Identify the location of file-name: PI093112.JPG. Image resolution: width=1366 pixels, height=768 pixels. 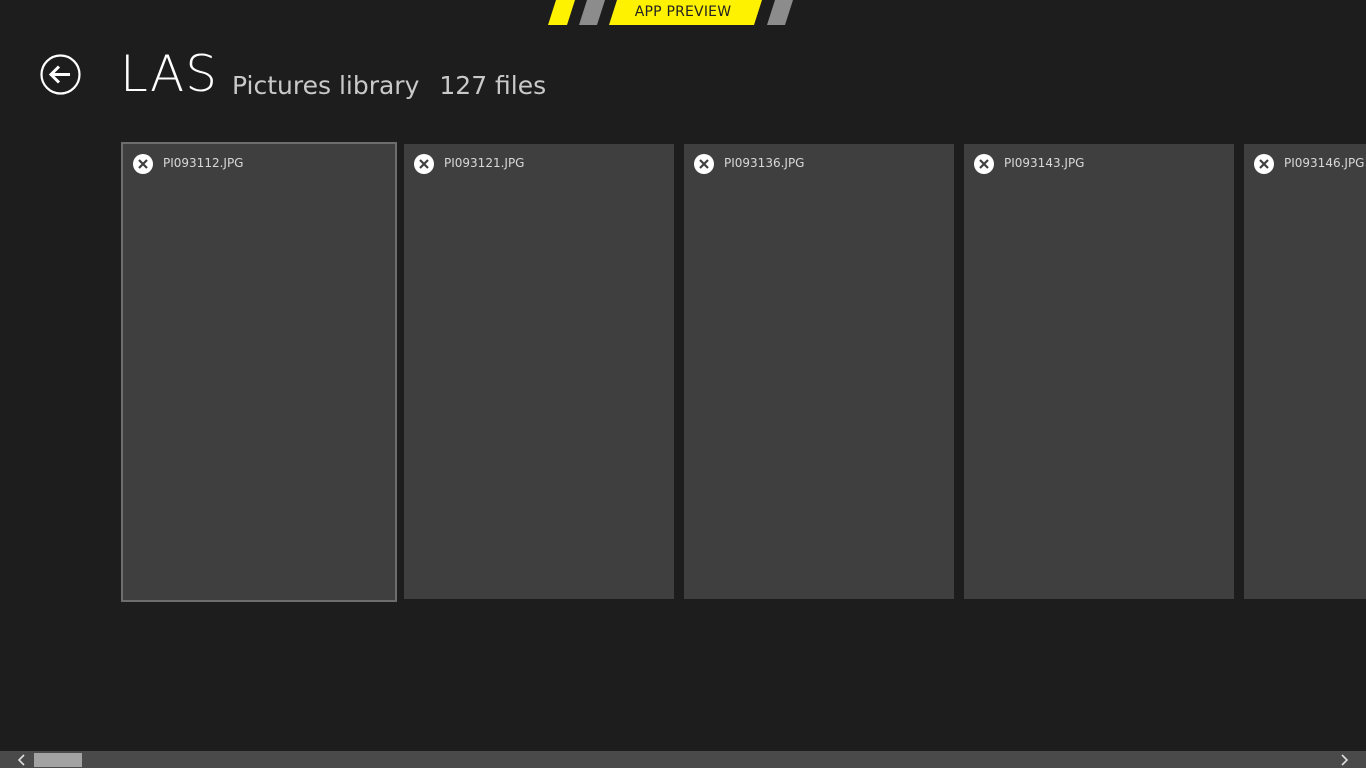
(203, 163).